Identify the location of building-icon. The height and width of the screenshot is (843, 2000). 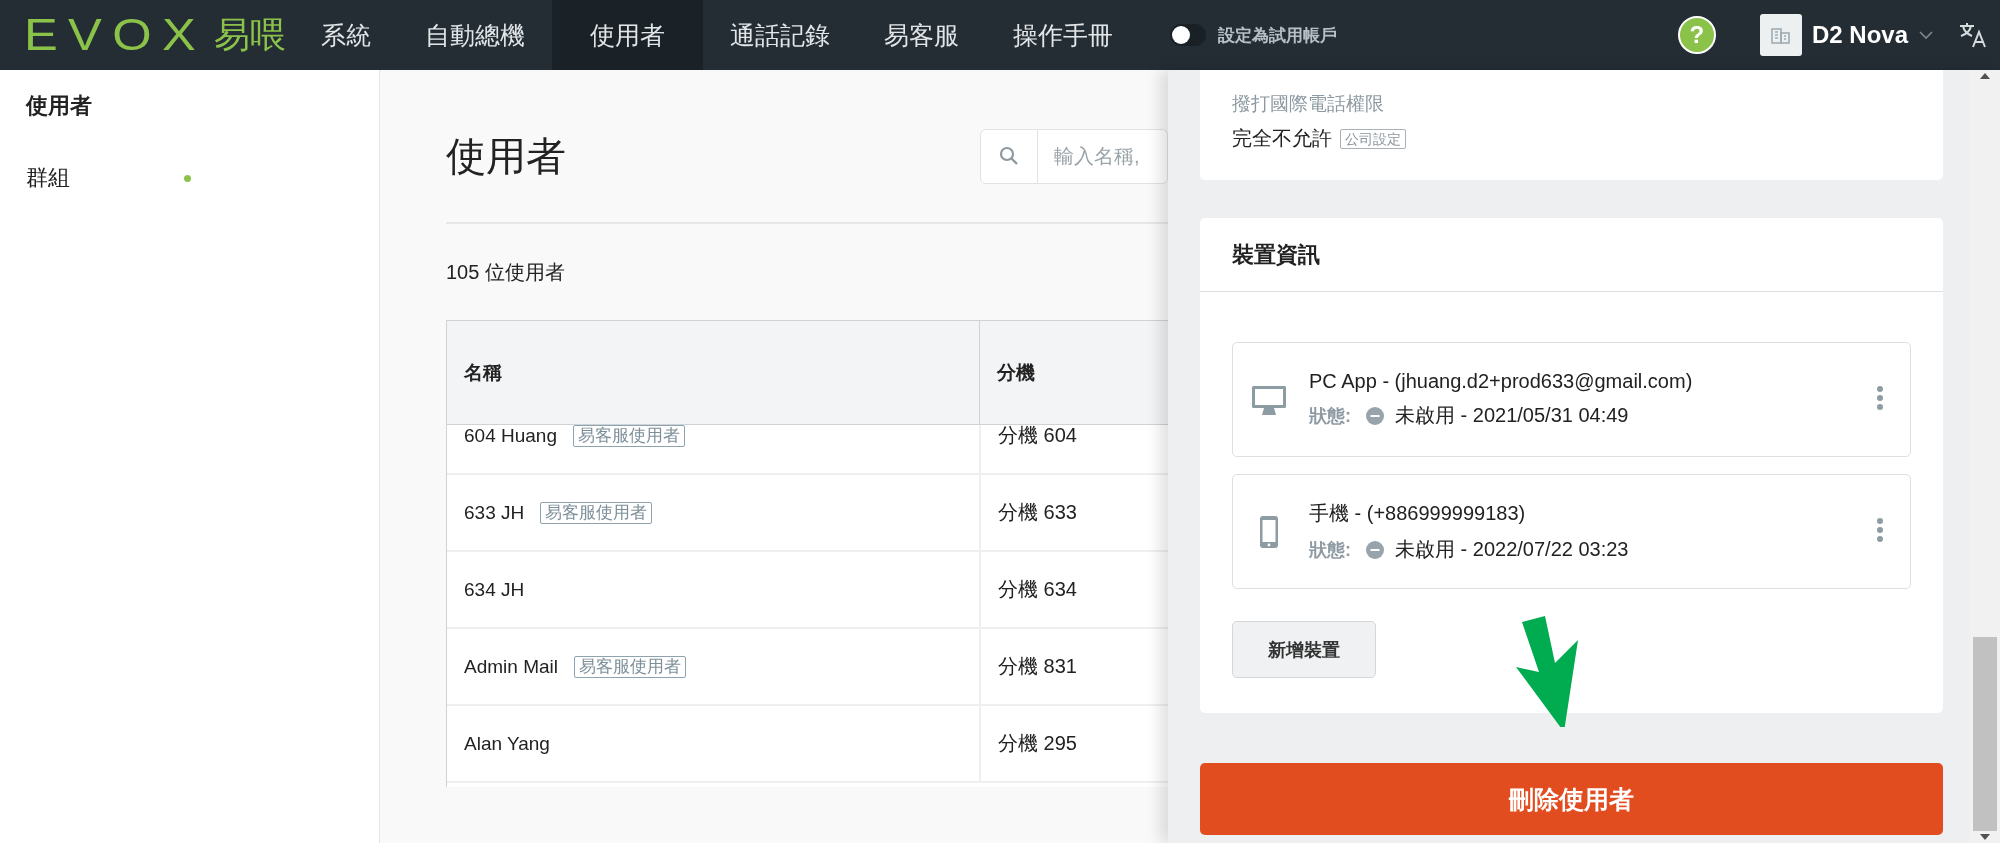
(1781, 35).